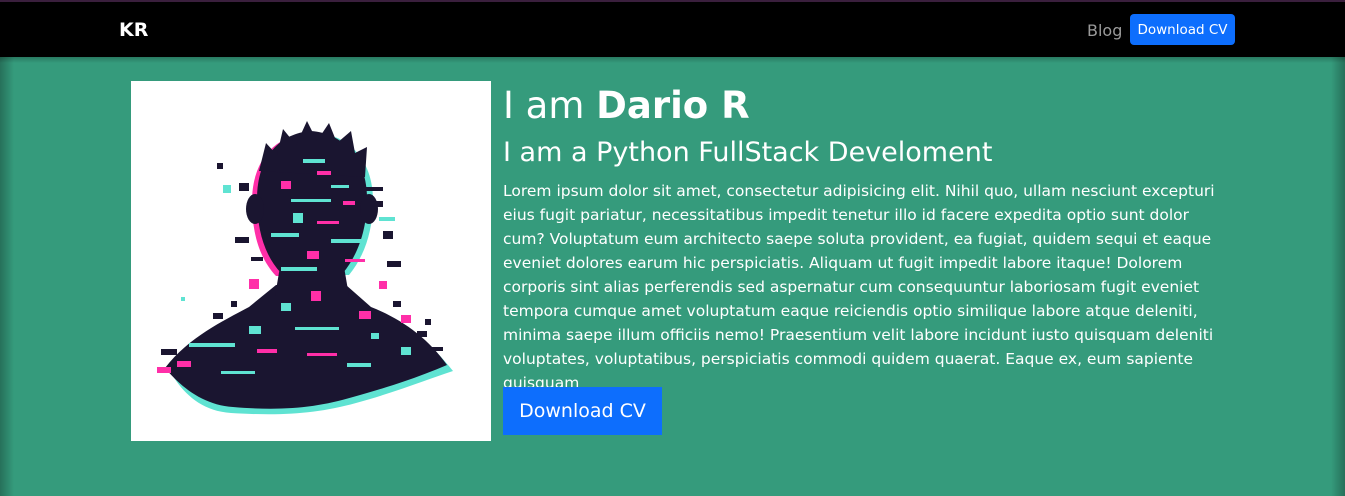  I want to click on hero-download-cv-button: Download CV, so click(582, 411).